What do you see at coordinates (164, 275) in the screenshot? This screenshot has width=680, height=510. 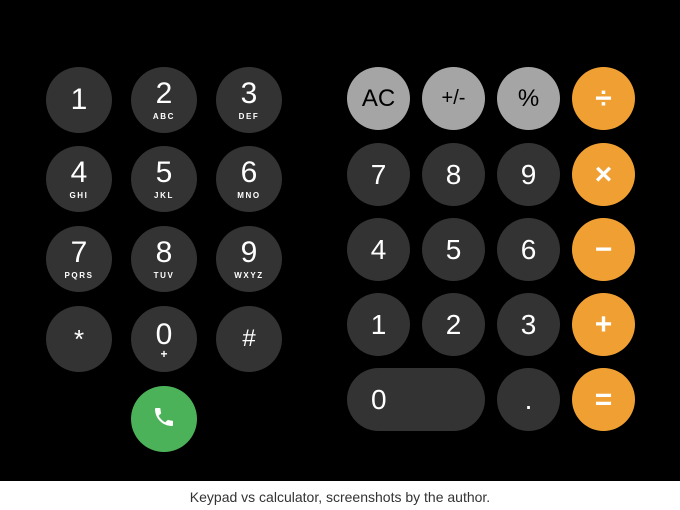 I see `keypad-letters: TUV` at bounding box center [164, 275].